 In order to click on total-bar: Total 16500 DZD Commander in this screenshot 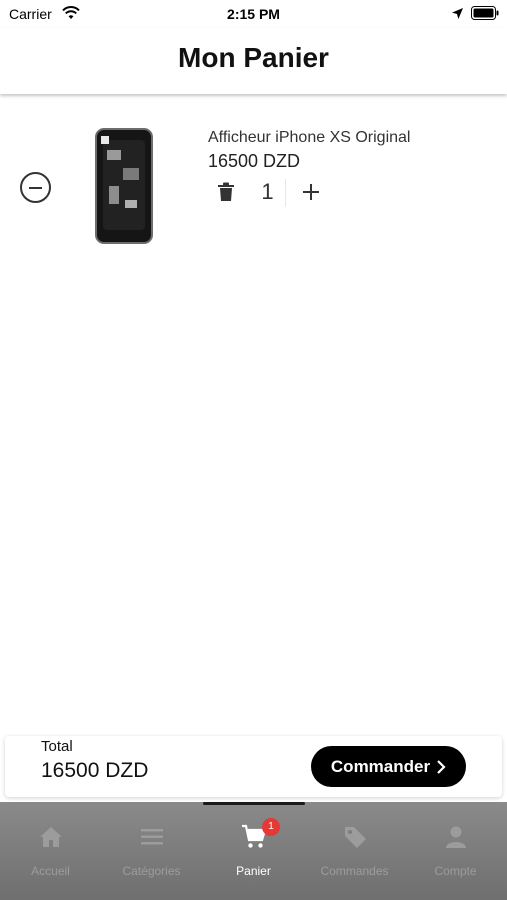, I will do `click(253, 766)`.